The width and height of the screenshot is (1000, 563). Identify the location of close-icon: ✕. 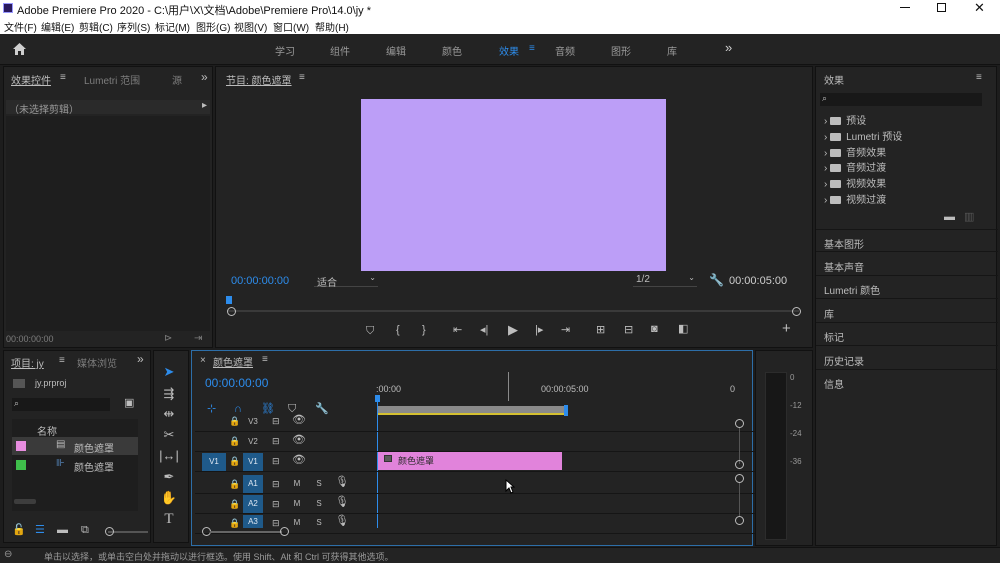
(979, 8).